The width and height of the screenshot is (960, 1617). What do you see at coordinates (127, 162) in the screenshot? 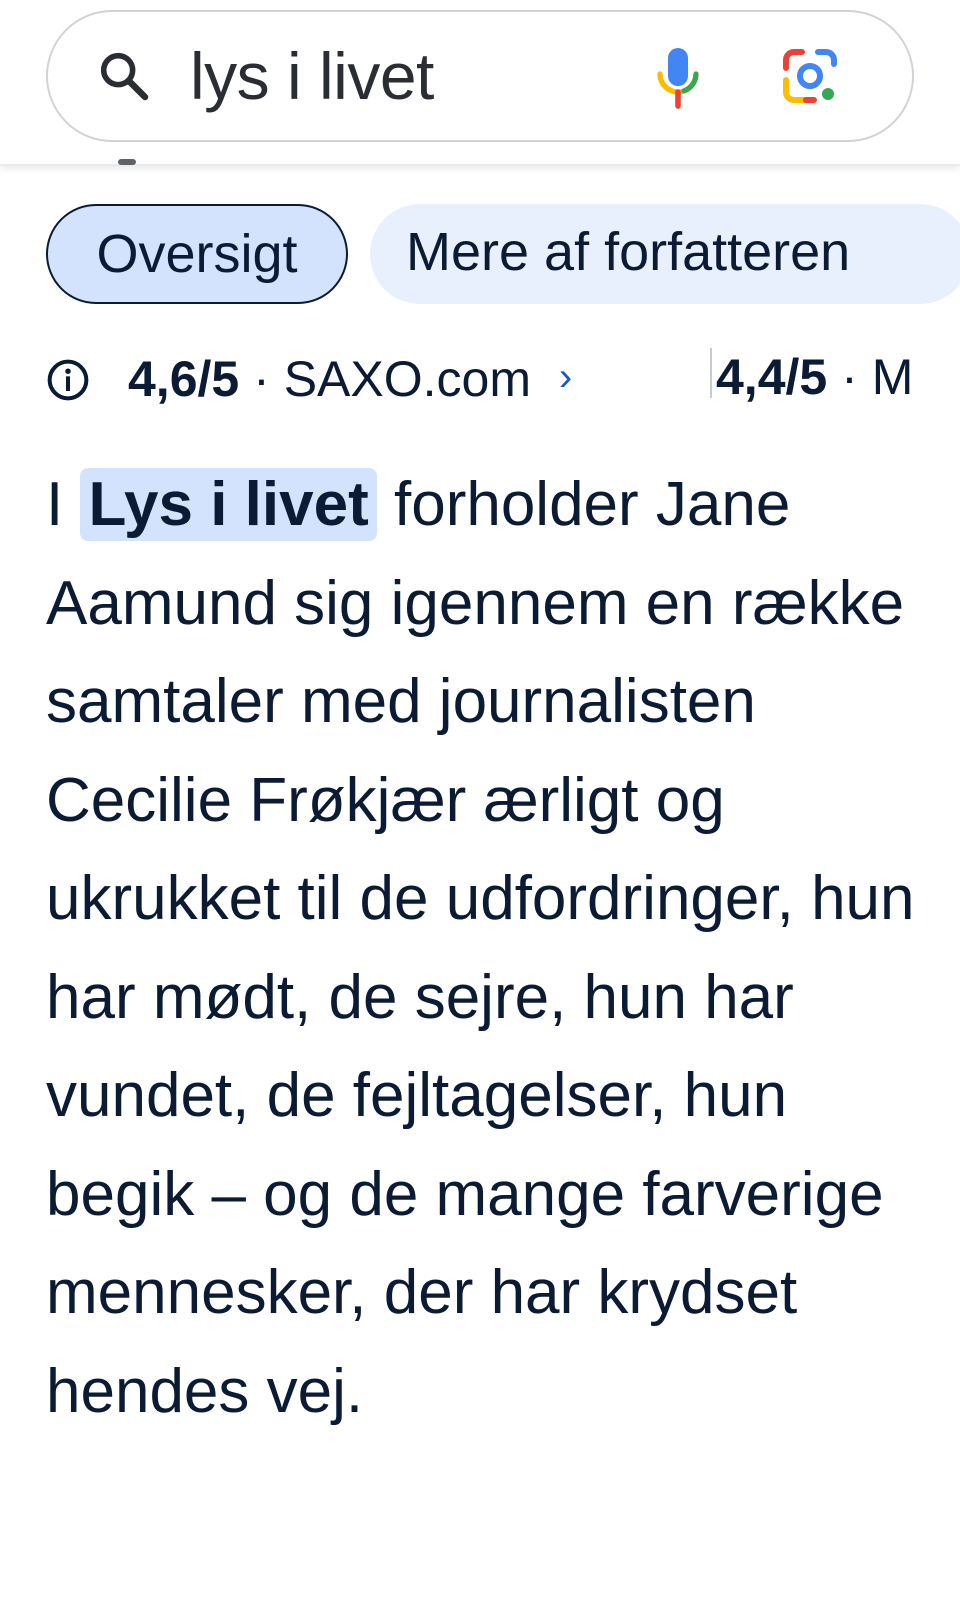
I see `scroll-sliver` at bounding box center [127, 162].